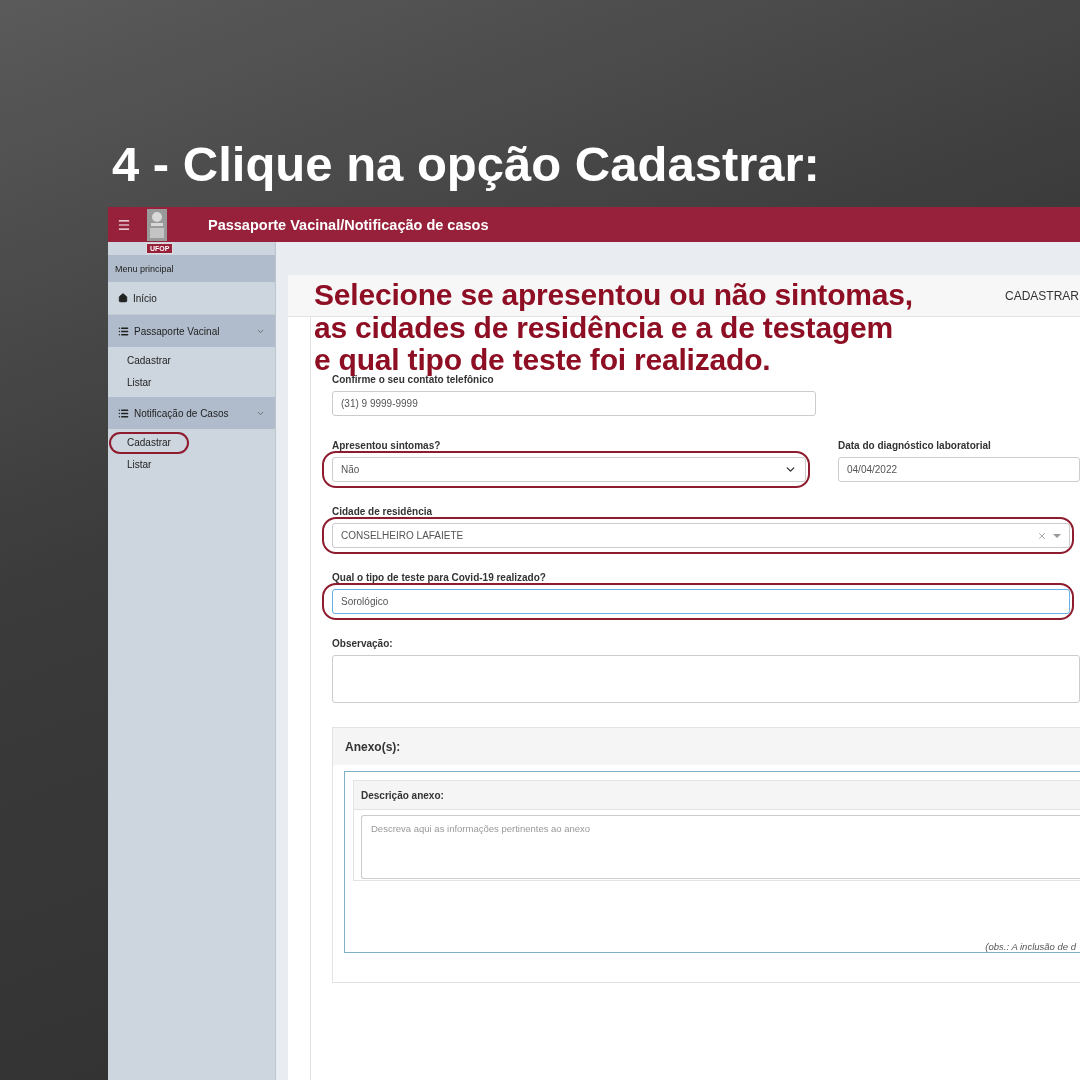 The height and width of the screenshot is (1080, 1080). Describe the element at coordinates (706, 679) in the screenshot. I see `textarea-field` at that location.